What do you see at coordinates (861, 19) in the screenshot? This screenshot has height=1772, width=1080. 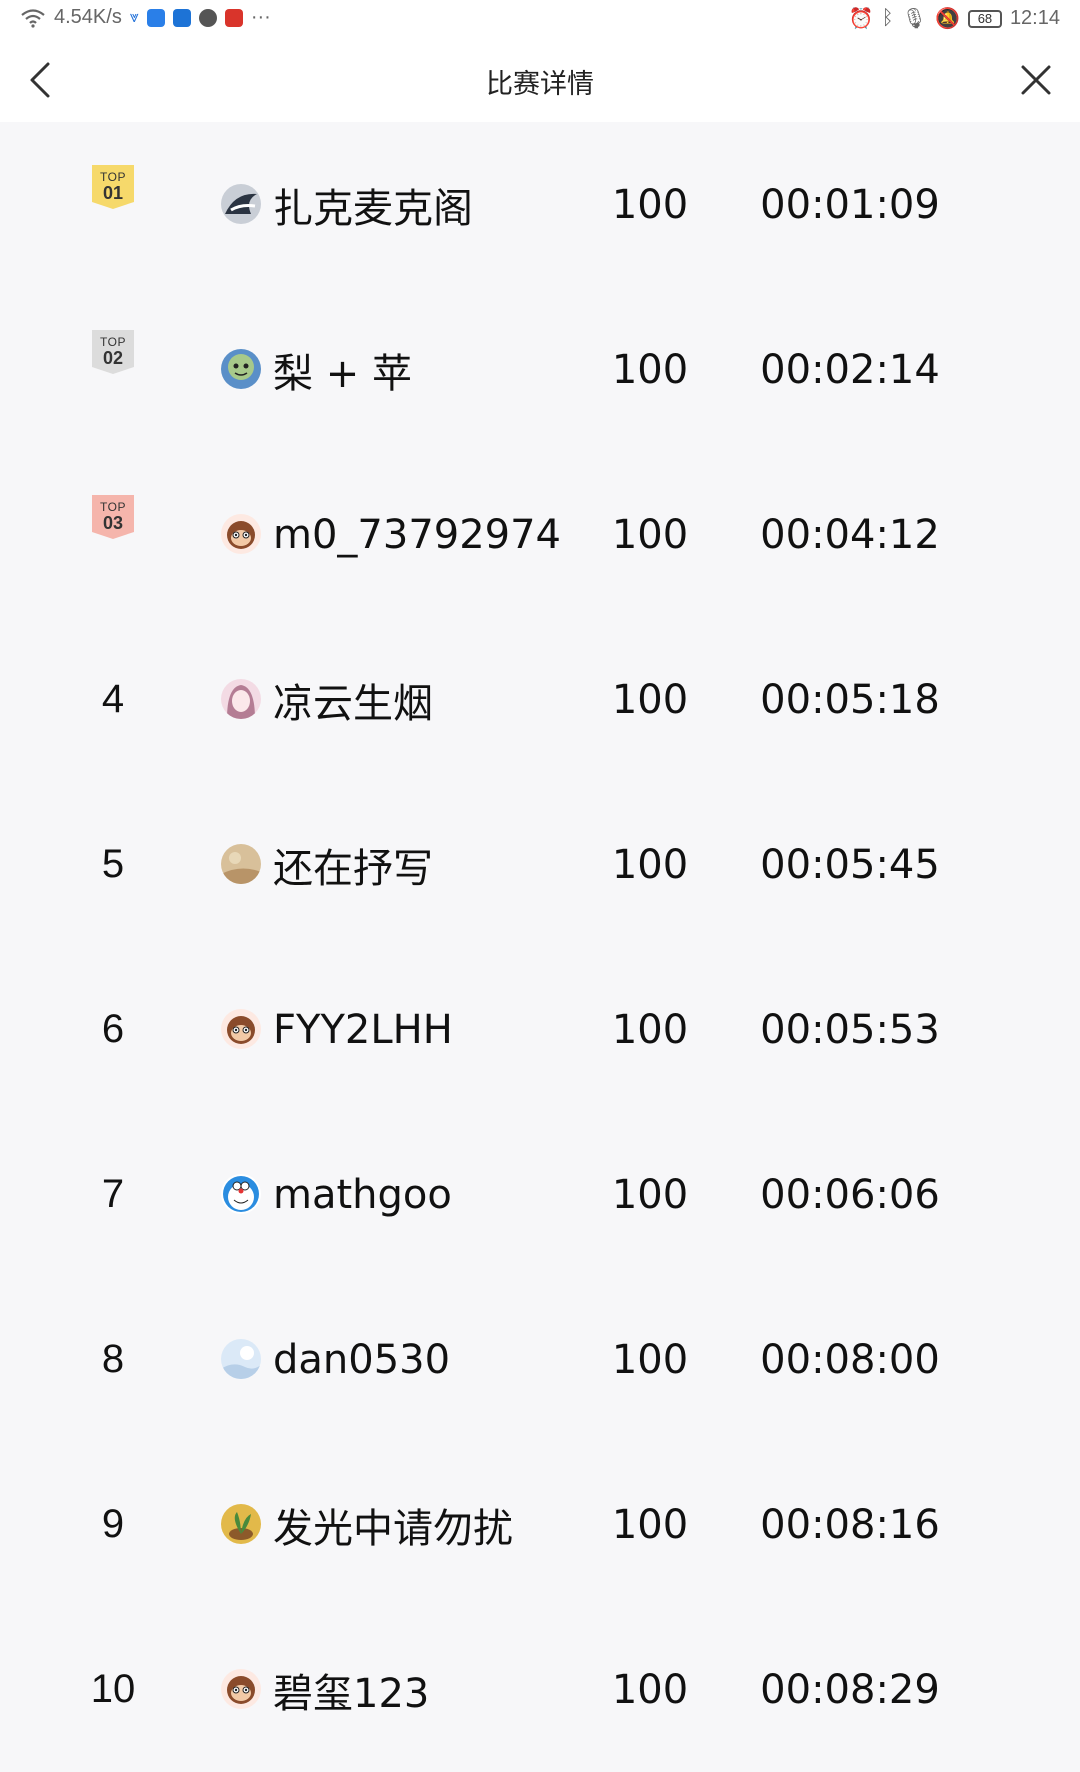 I see `alarm-icon: ⏰` at bounding box center [861, 19].